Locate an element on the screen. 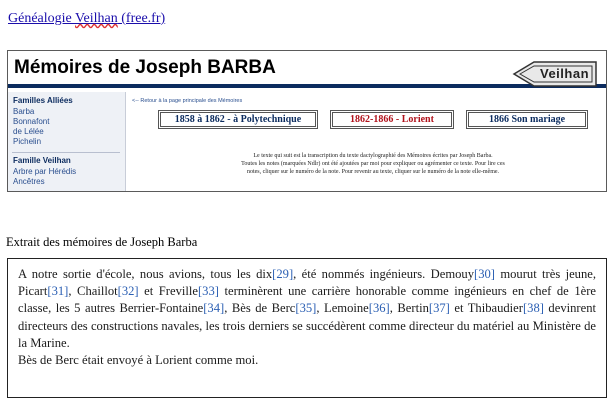  excerpt-text: , été nommés ingénieurs. Demouy is located at coordinates (384, 274).